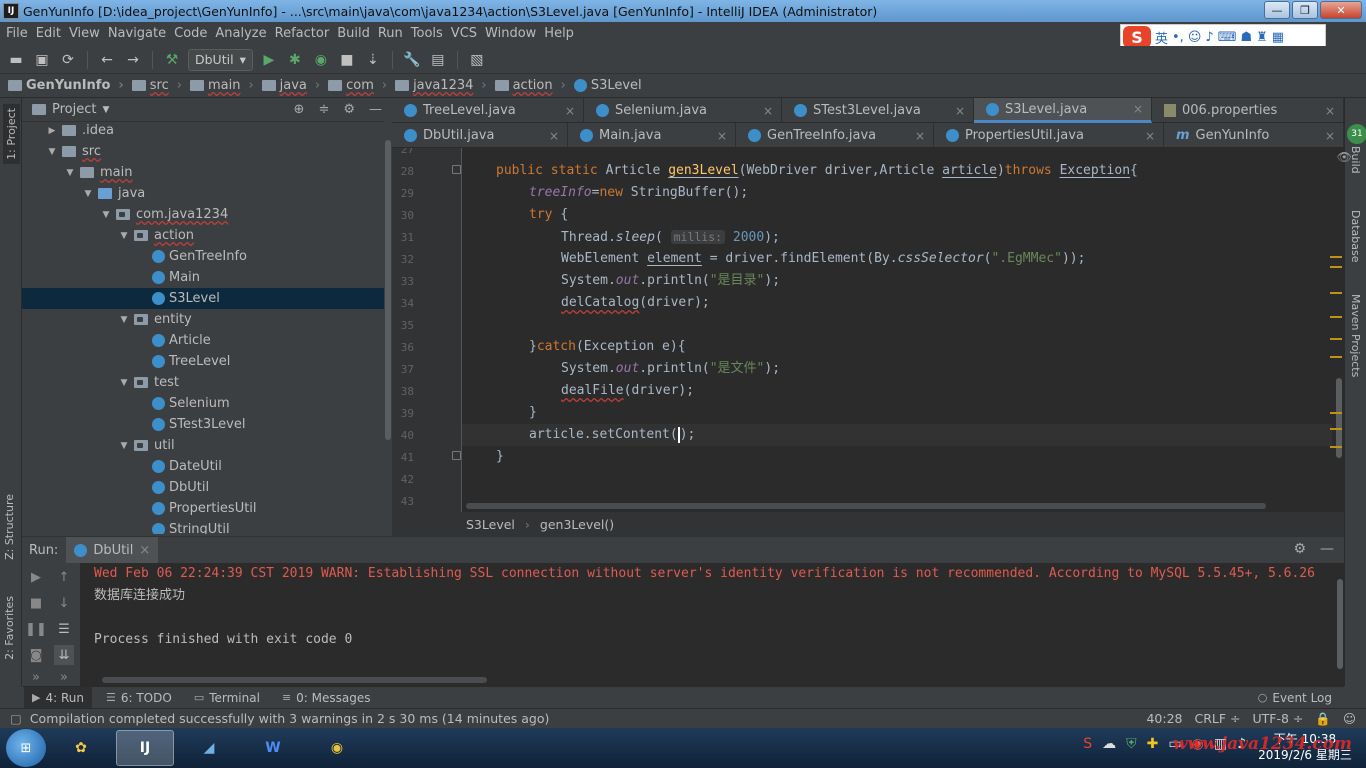  Describe the element at coordinates (403, 347) in the screenshot. I see `line-number: 36` at that location.